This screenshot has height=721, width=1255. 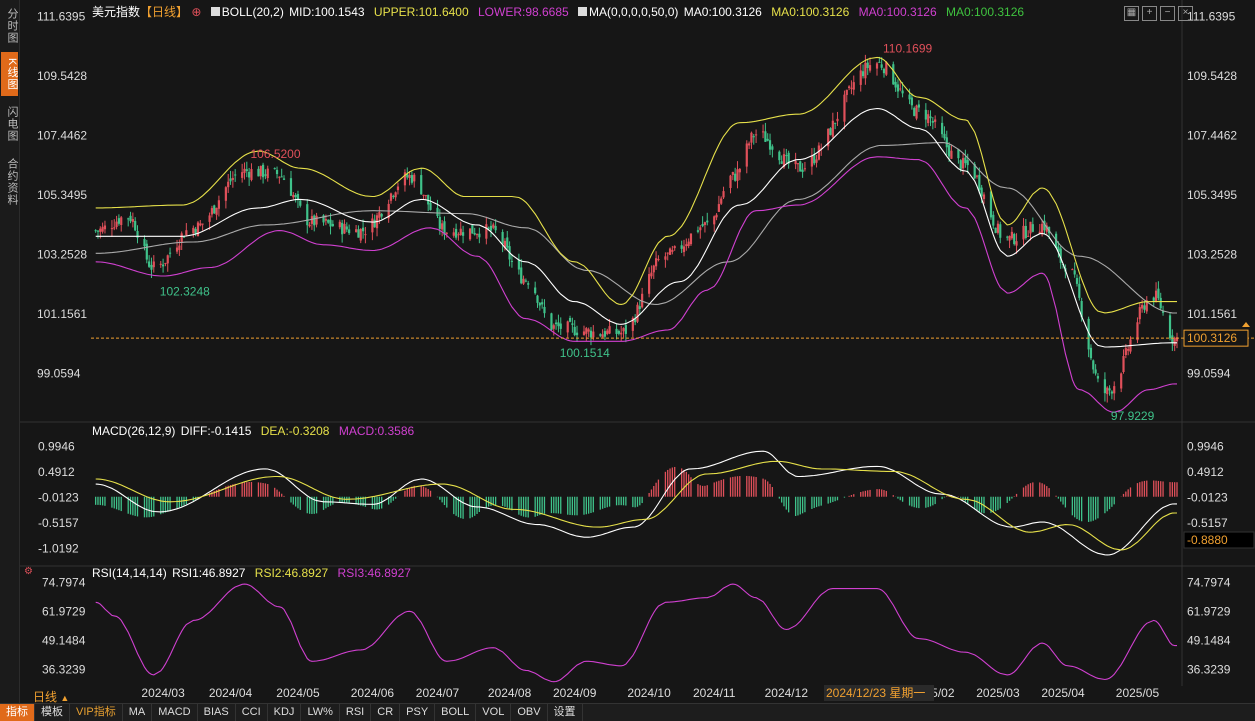 What do you see at coordinates (28, 571) in the screenshot?
I see `rsi-settings-icon: ⚙` at bounding box center [28, 571].